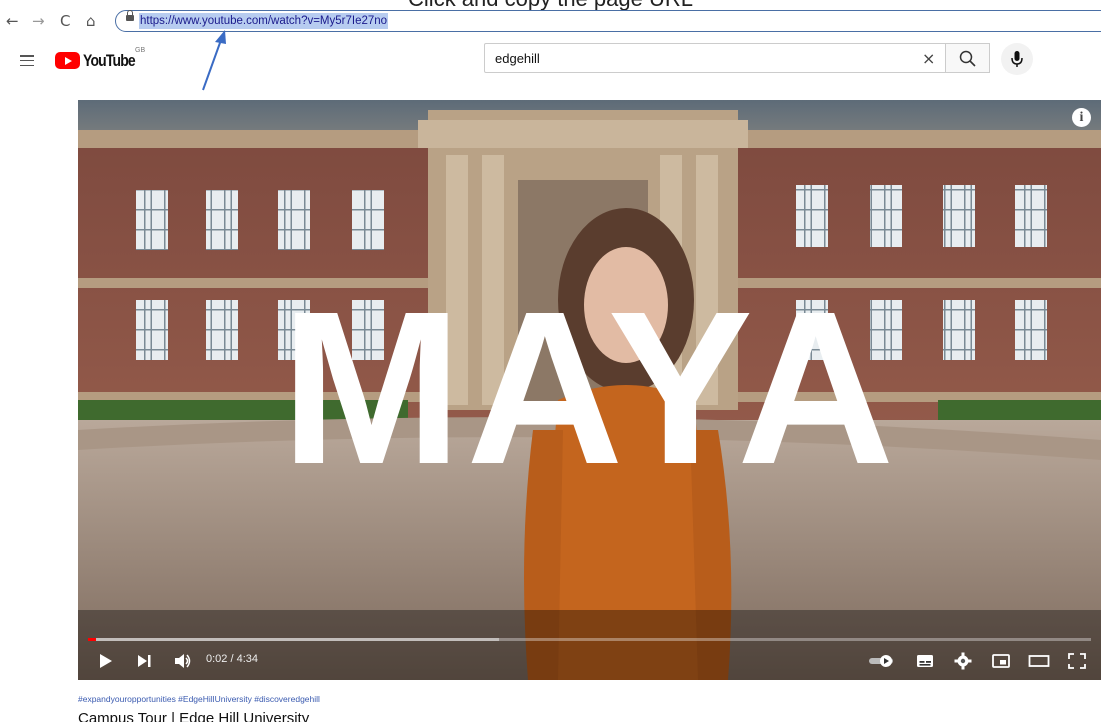 The height and width of the screenshot is (722, 1101). I want to click on clear-search-icon: ×, so click(928, 58).